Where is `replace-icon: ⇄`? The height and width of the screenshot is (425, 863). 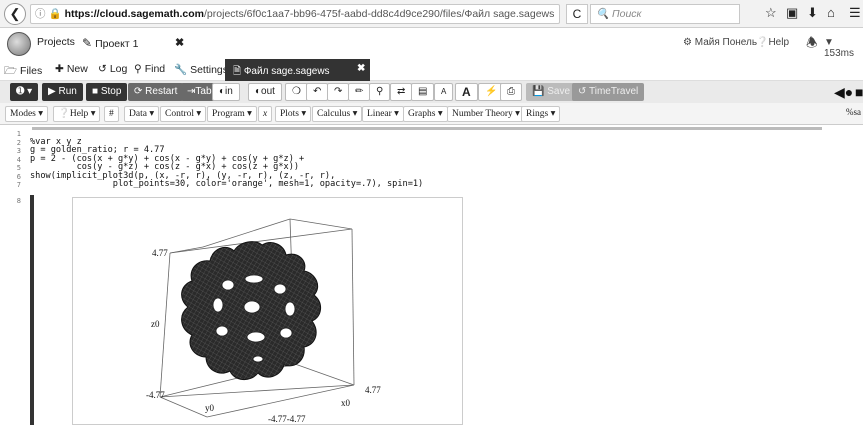 replace-icon: ⇄ is located at coordinates (401, 92).